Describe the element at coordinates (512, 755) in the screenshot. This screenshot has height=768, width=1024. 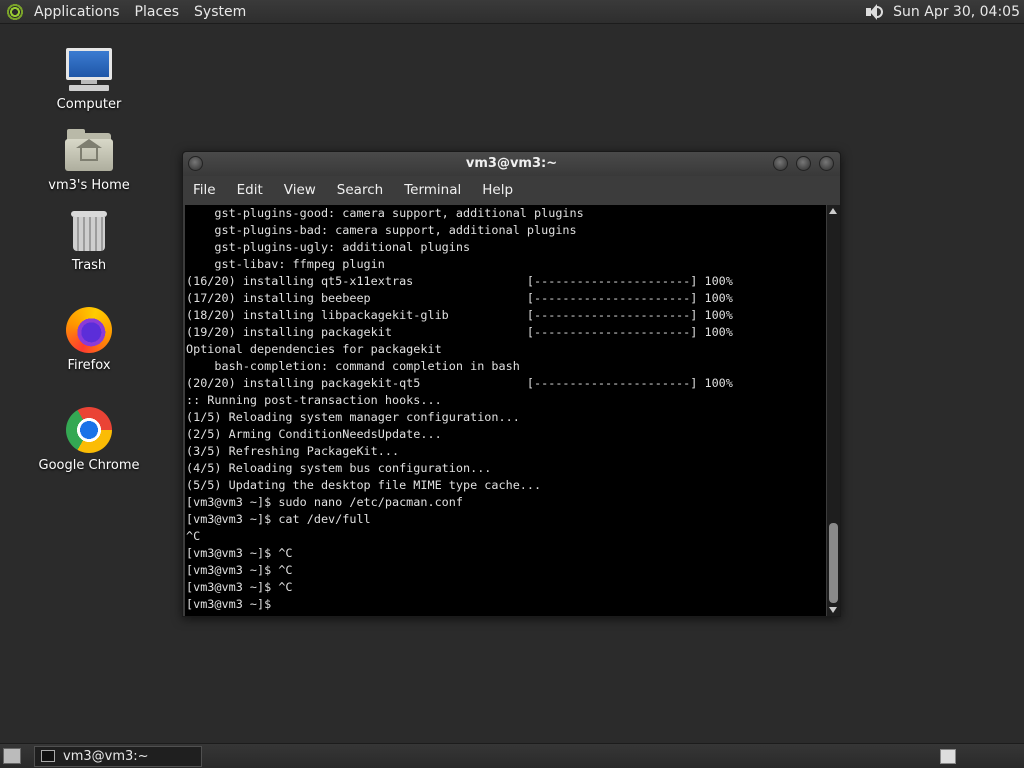
I see `bottom-panel: vm3@vm3:~` at that location.